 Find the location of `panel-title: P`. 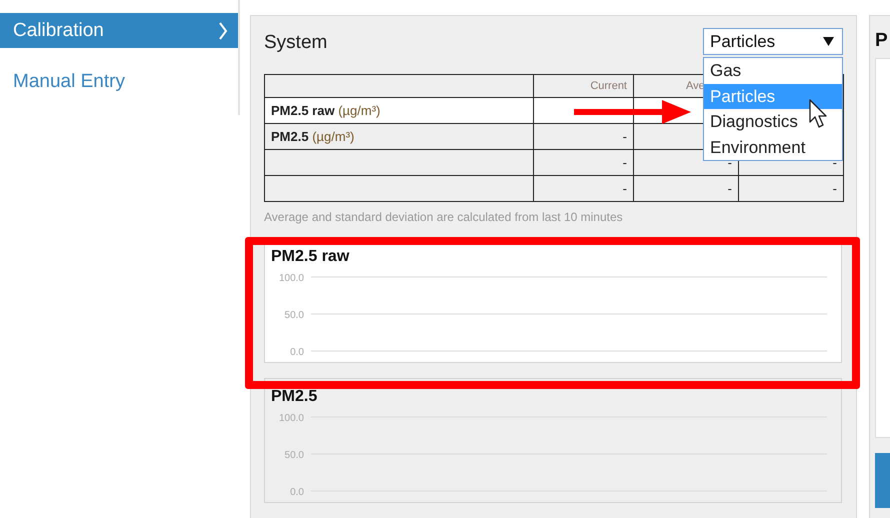

panel-title: P is located at coordinates (881, 41).